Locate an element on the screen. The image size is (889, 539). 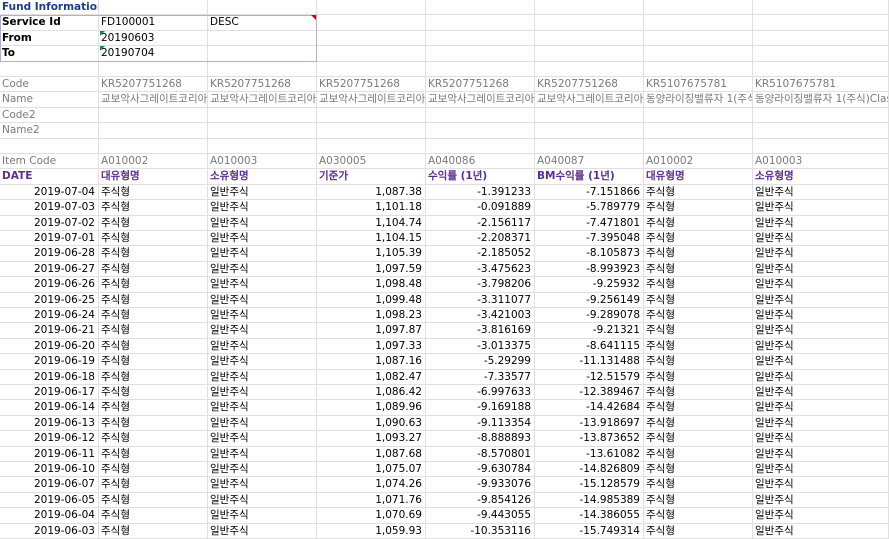
data-cell: -9.113354 is located at coordinates (480, 423).